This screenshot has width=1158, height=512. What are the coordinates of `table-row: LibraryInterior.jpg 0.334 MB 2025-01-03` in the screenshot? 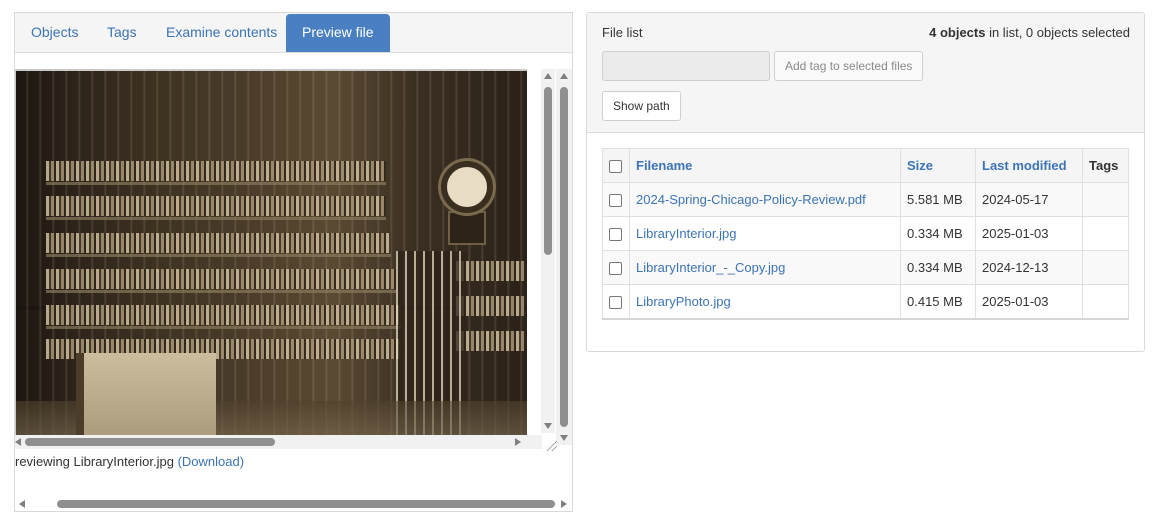 It's located at (865, 233).